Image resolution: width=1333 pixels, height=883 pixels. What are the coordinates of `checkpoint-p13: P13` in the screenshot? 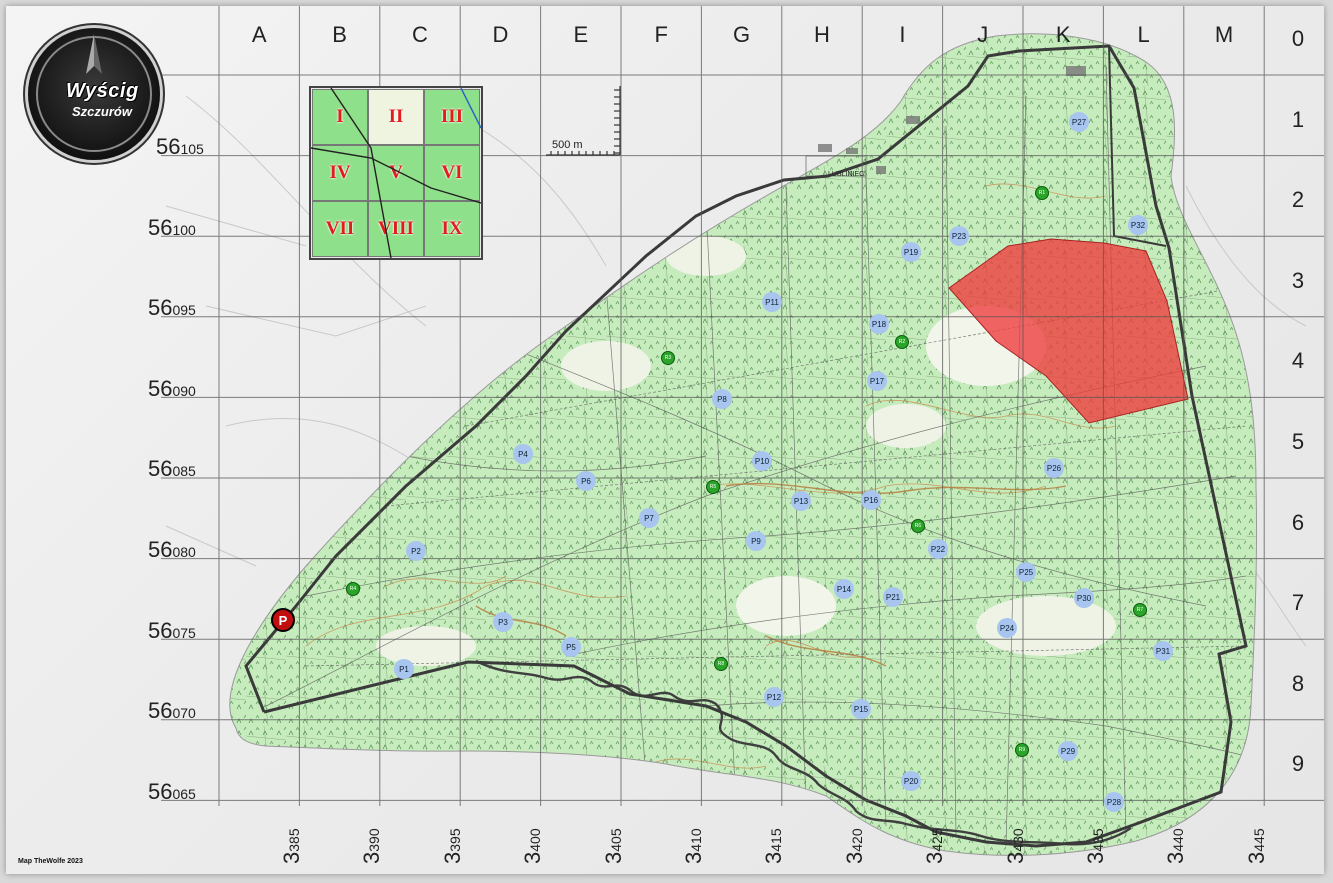 It's located at (801, 501).